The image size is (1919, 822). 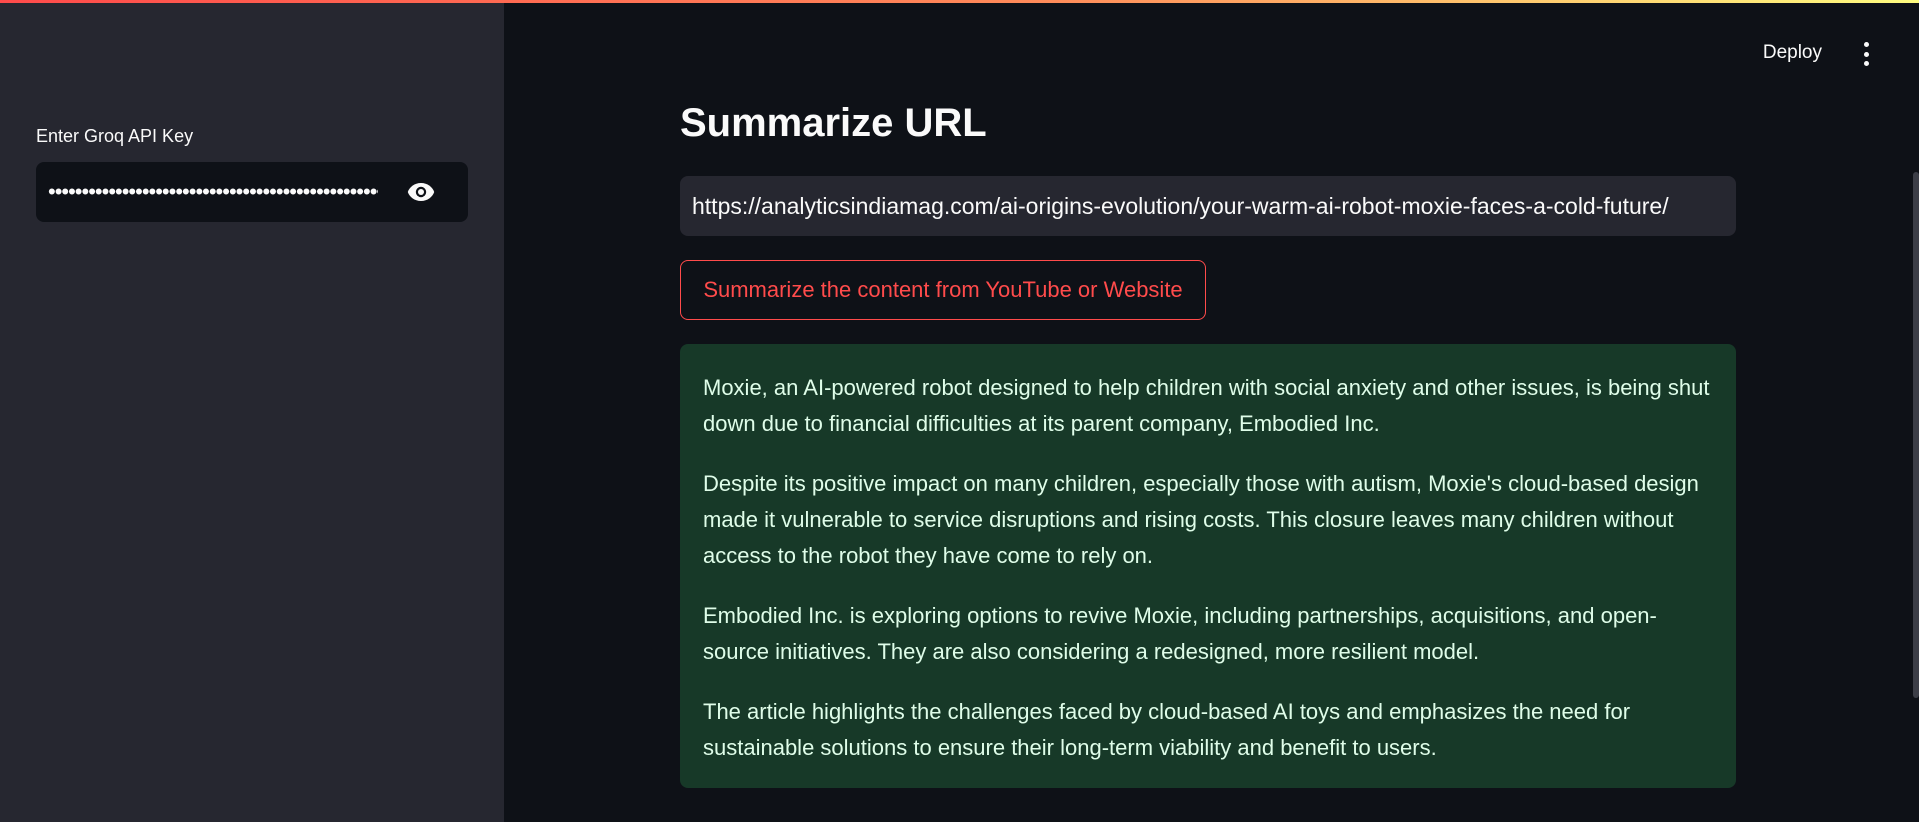 What do you see at coordinates (1208, 206) in the screenshot?
I see `url-input` at bounding box center [1208, 206].